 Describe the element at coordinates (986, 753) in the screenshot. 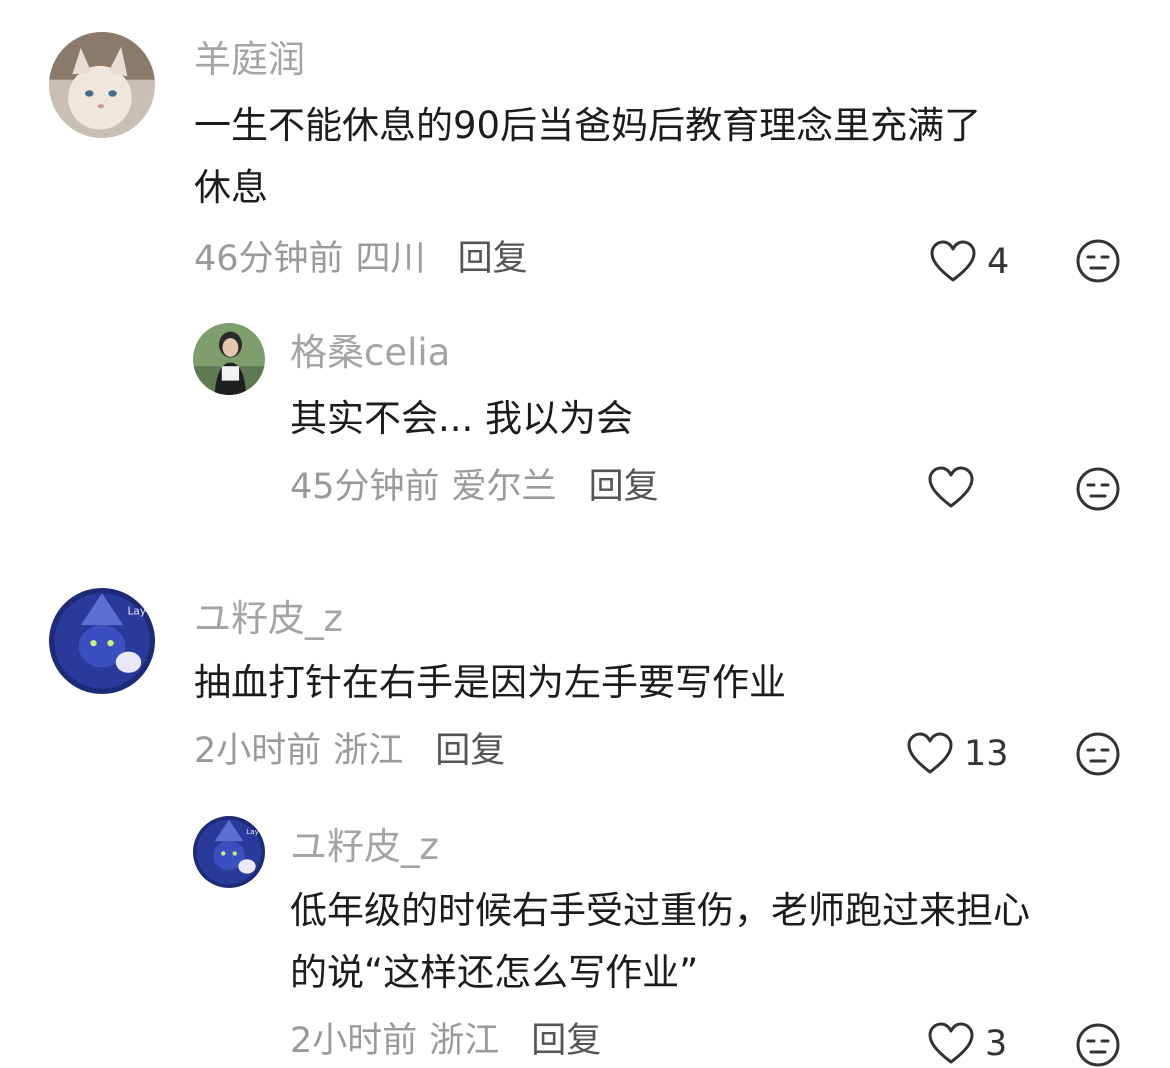

I see `like-count: 13` at that location.